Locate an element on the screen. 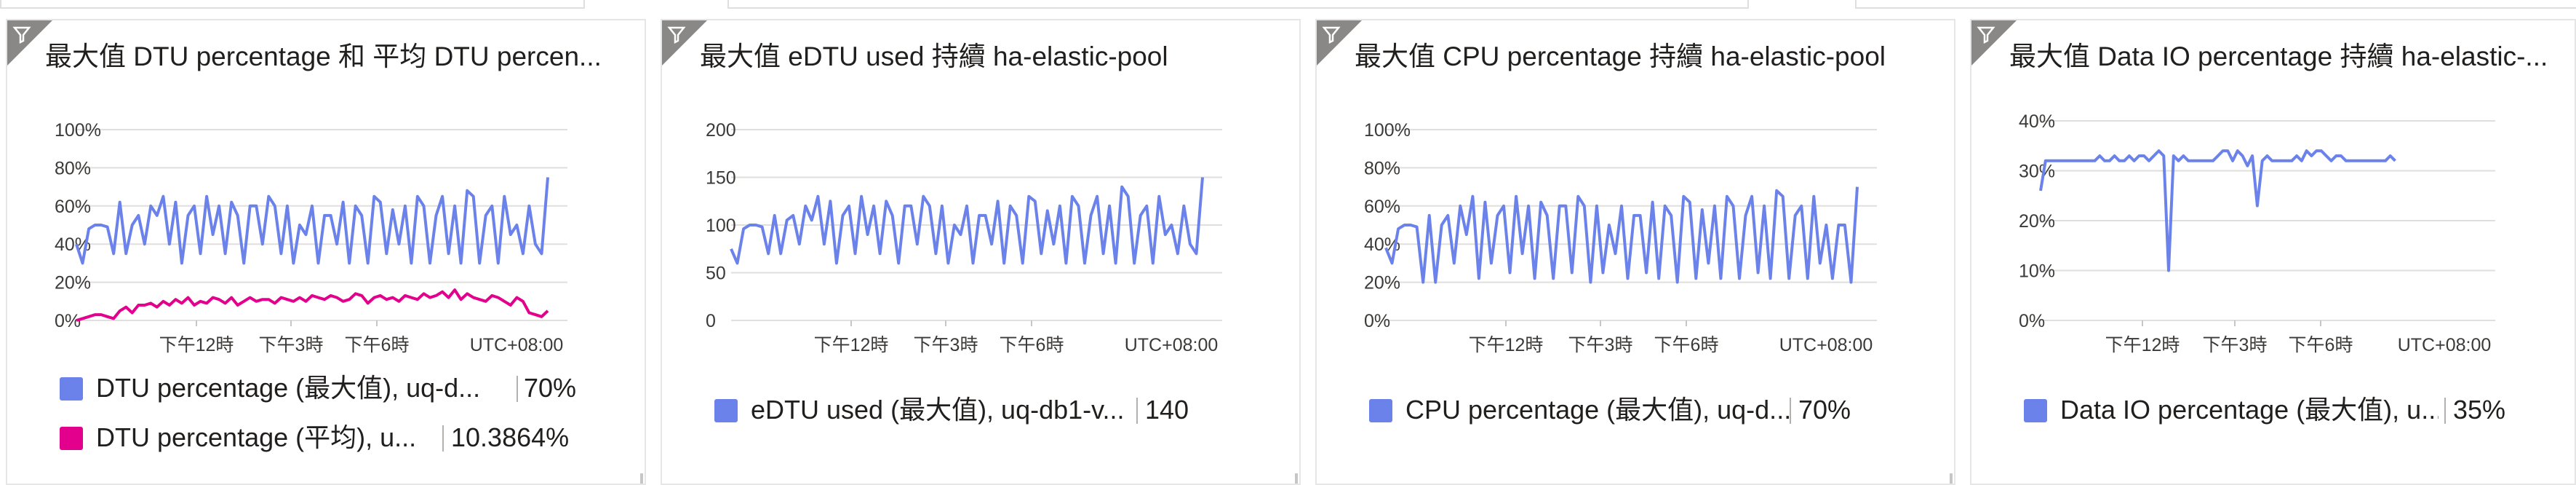 This screenshot has width=2576, height=485. y-tick-label: 100 is located at coordinates (721, 226).